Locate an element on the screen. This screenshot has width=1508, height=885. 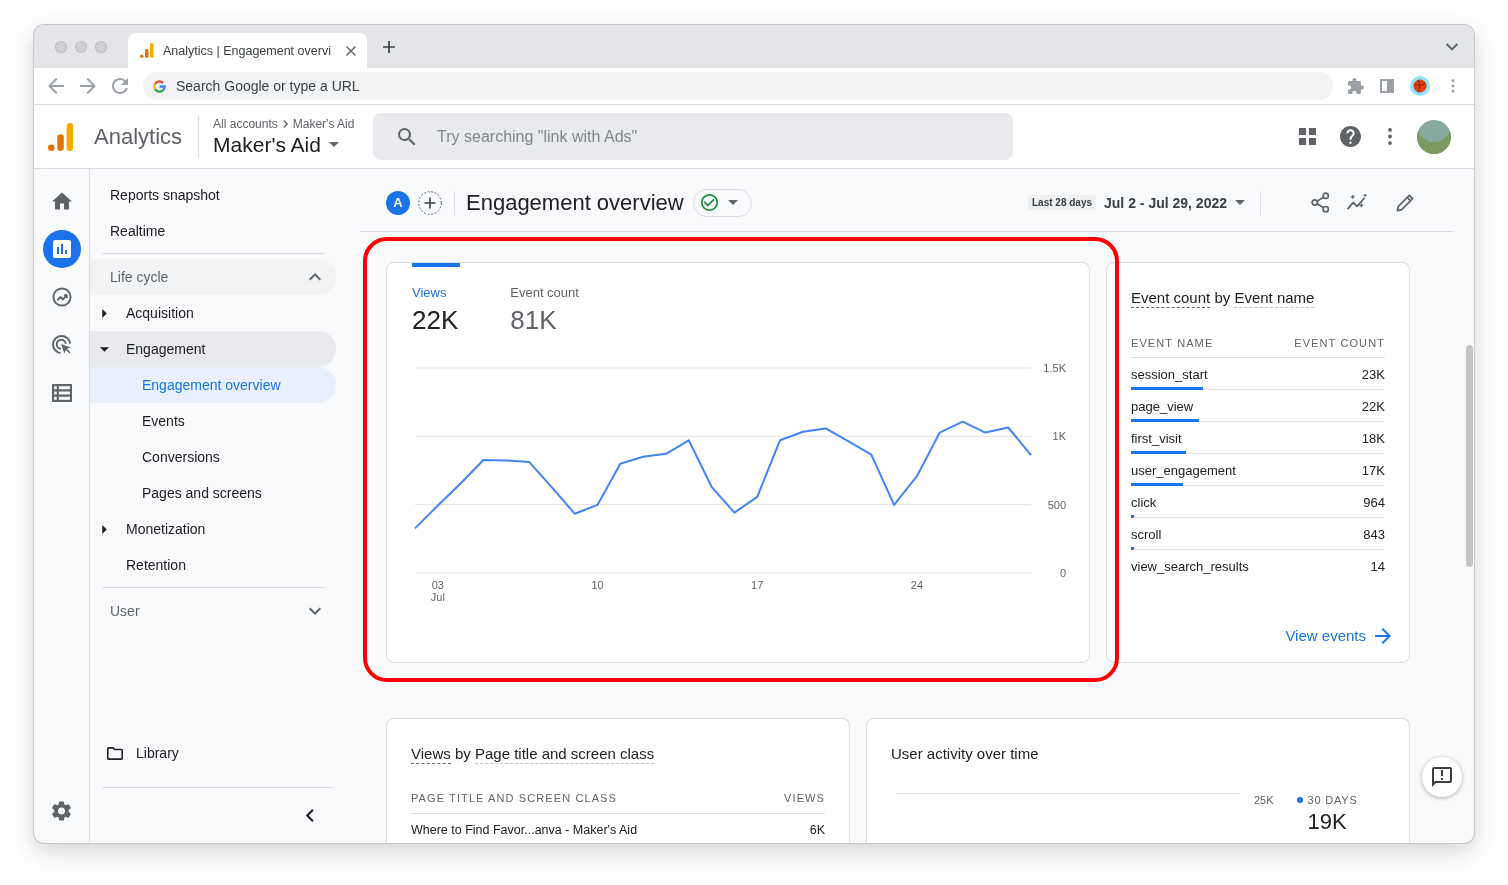
nav-link: Reports snapshot is located at coordinates (213, 195).